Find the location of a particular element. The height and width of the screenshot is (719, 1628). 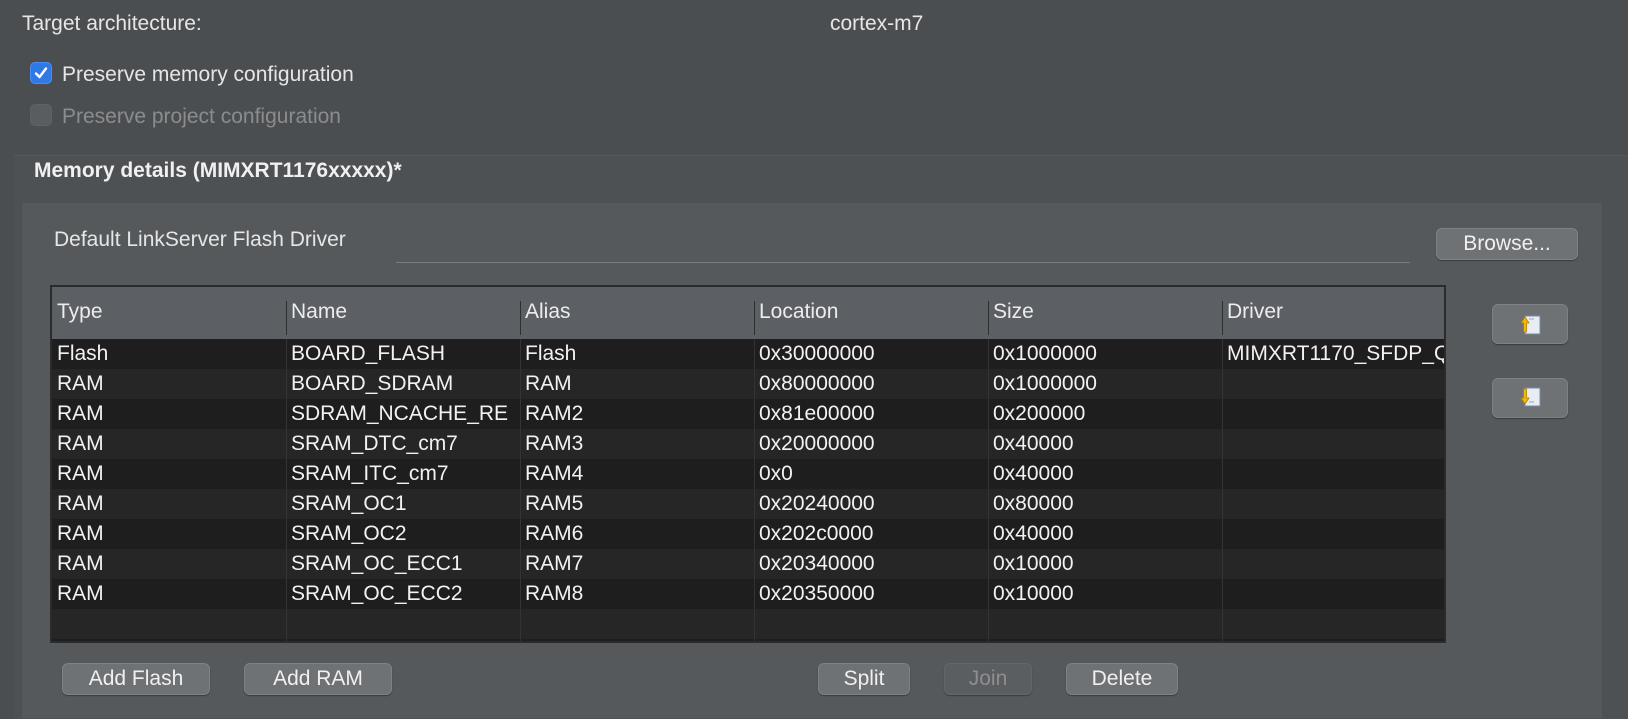

table-header: Type Name Alias Location Size Driver is located at coordinates (748, 313).